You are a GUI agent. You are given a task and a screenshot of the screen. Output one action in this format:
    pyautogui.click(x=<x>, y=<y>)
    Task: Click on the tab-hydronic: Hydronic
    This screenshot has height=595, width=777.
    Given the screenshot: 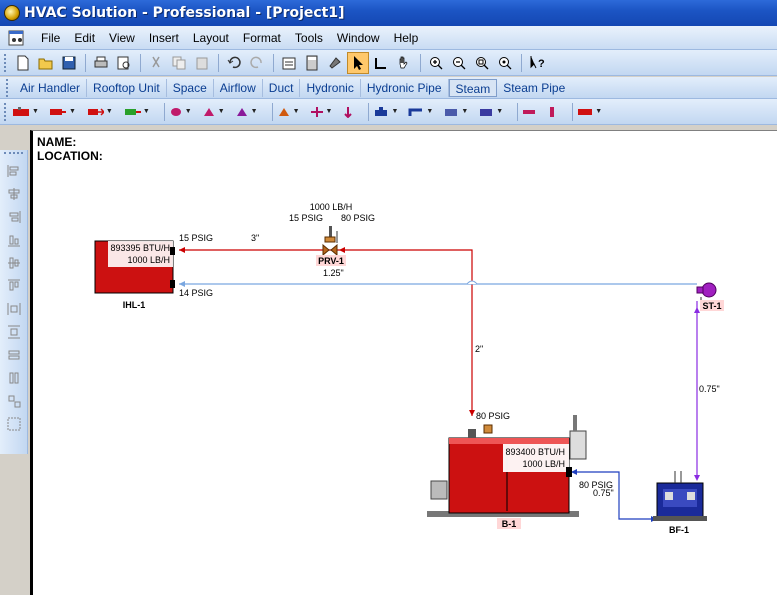 What is the action you would take?
    pyautogui.click(x=330, y=87)
    